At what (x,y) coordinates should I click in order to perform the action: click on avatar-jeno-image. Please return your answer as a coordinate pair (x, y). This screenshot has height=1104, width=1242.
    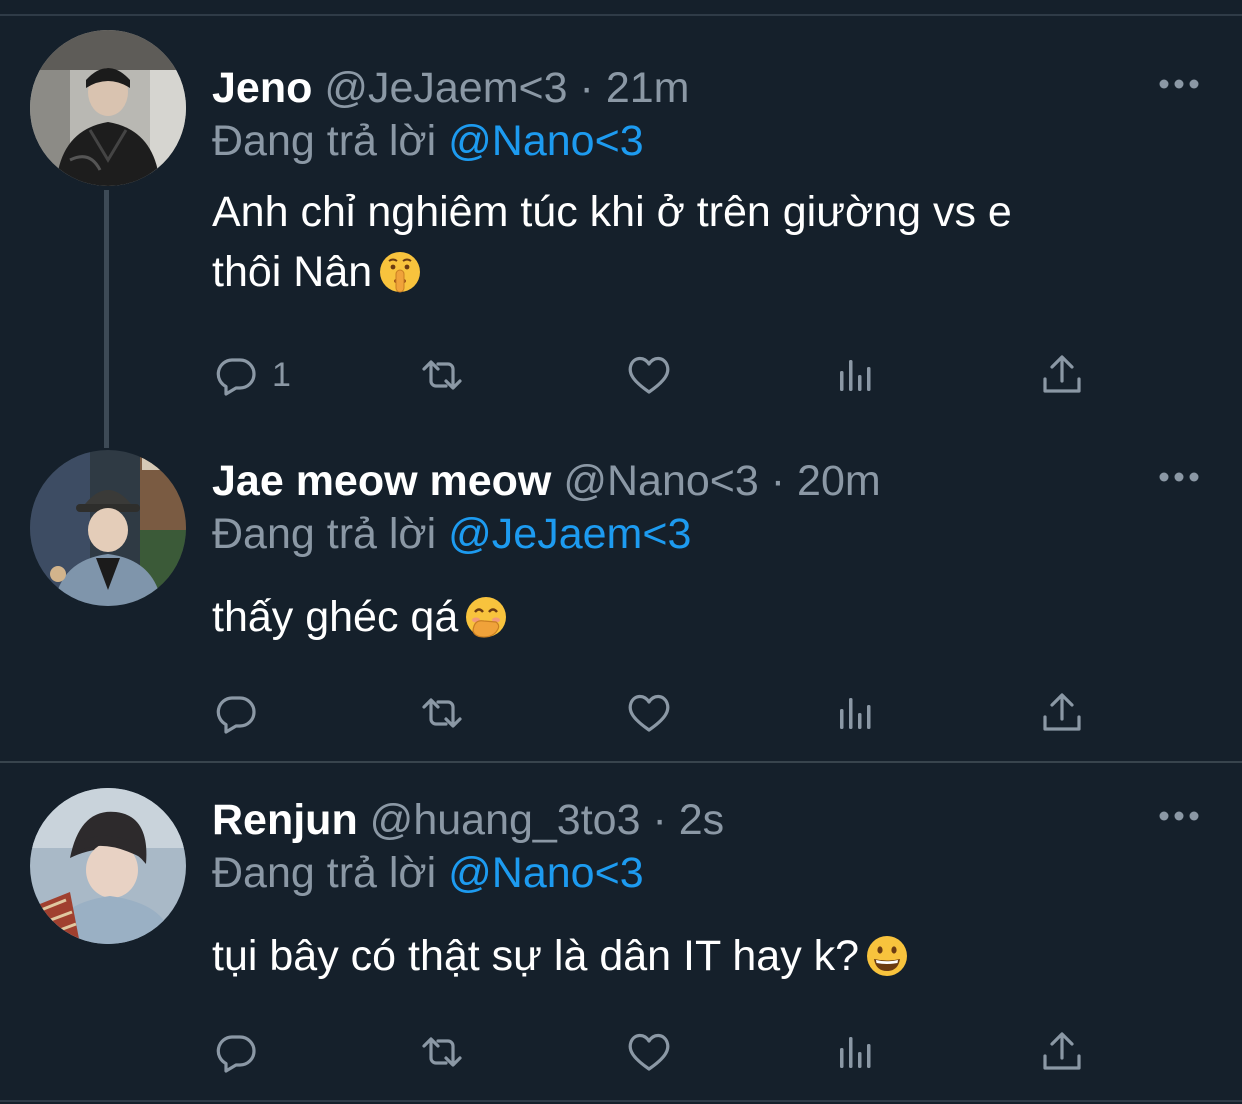
    Looking at the image, I should click on (108, 108).